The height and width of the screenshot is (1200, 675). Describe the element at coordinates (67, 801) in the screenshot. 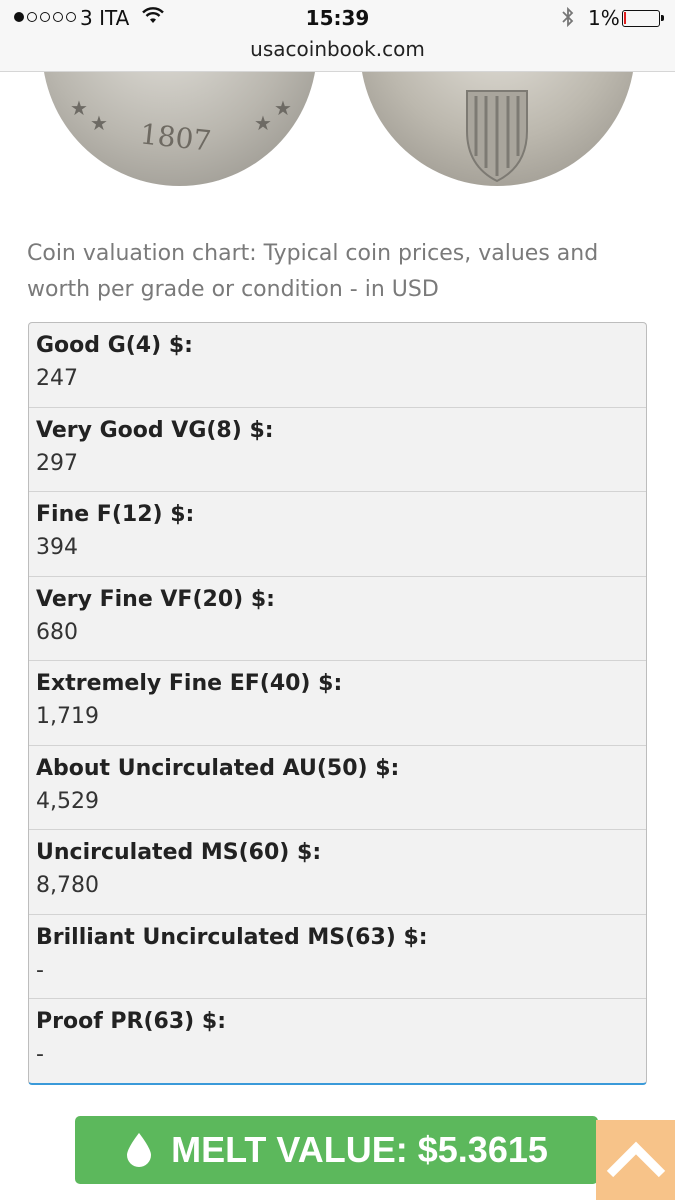

I see `grade-value: 4,529` at that location.